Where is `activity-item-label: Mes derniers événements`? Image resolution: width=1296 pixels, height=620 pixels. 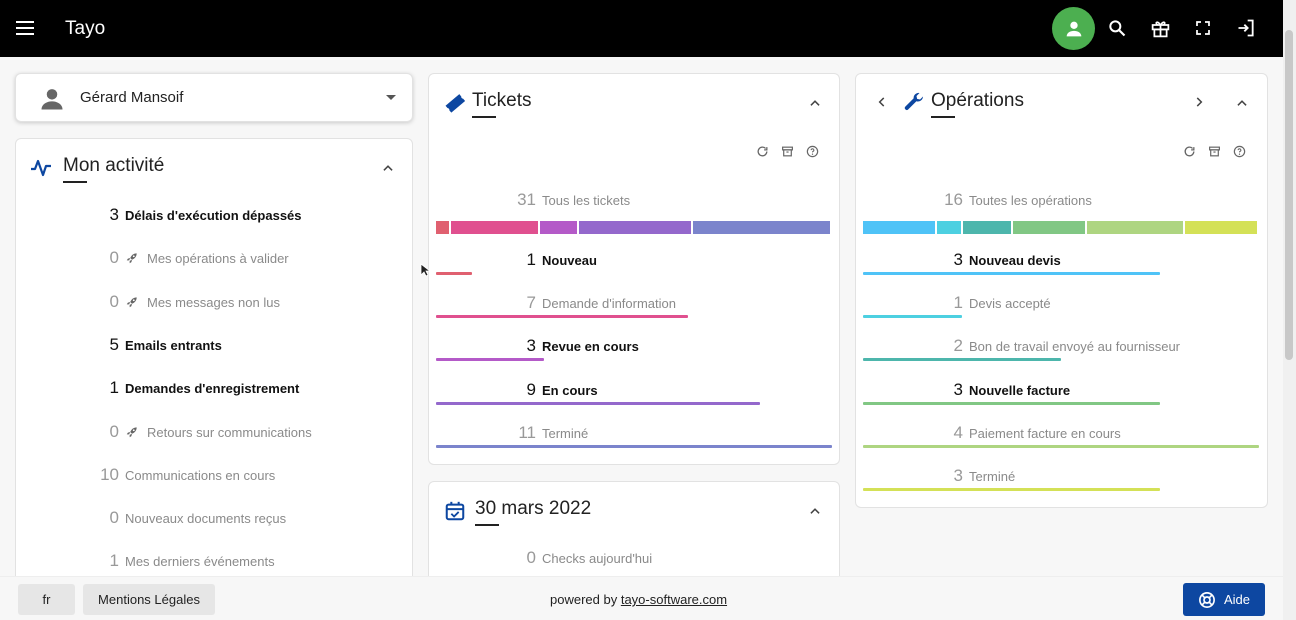
activity-item-label: Mes derniers événements is located at coordinates (200, 561).